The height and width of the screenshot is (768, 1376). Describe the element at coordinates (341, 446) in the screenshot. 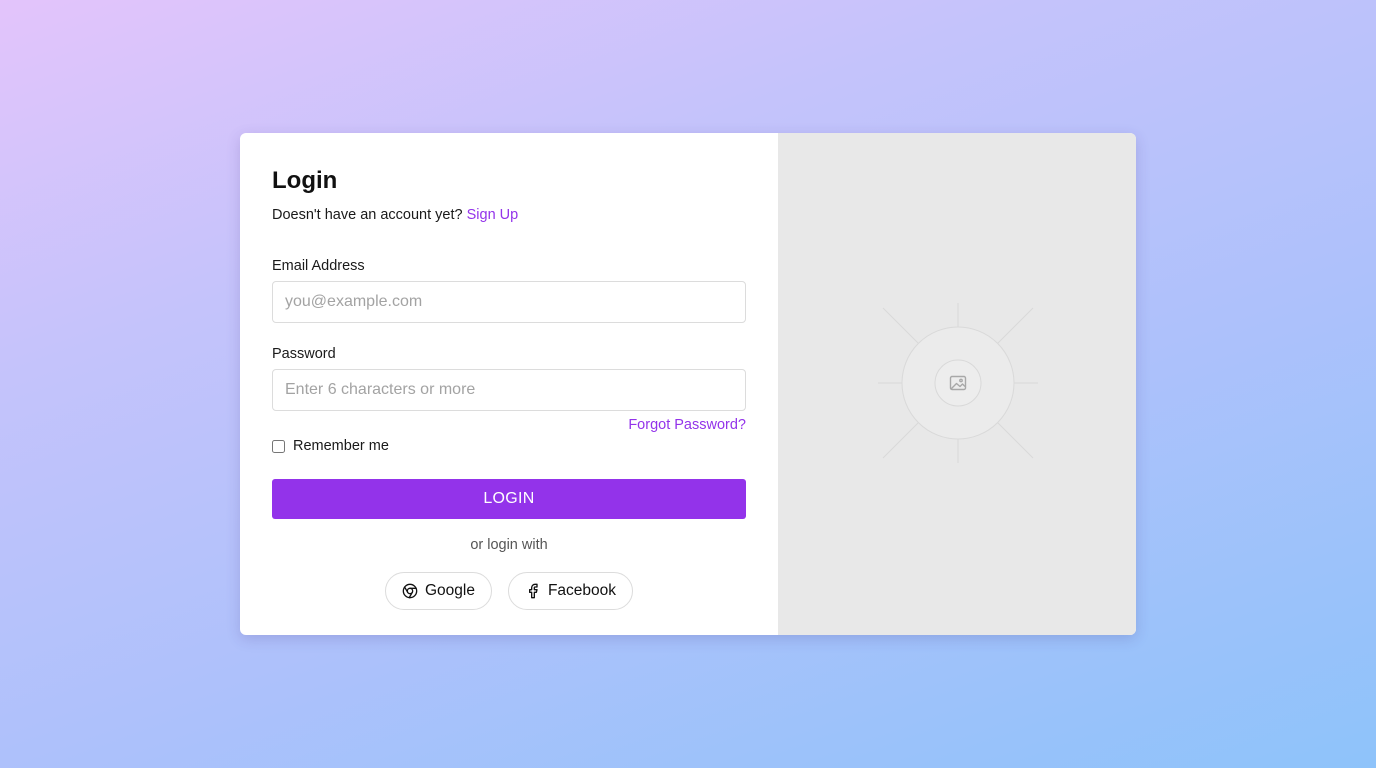

I see `remember-me-label: Remember me` at that location.